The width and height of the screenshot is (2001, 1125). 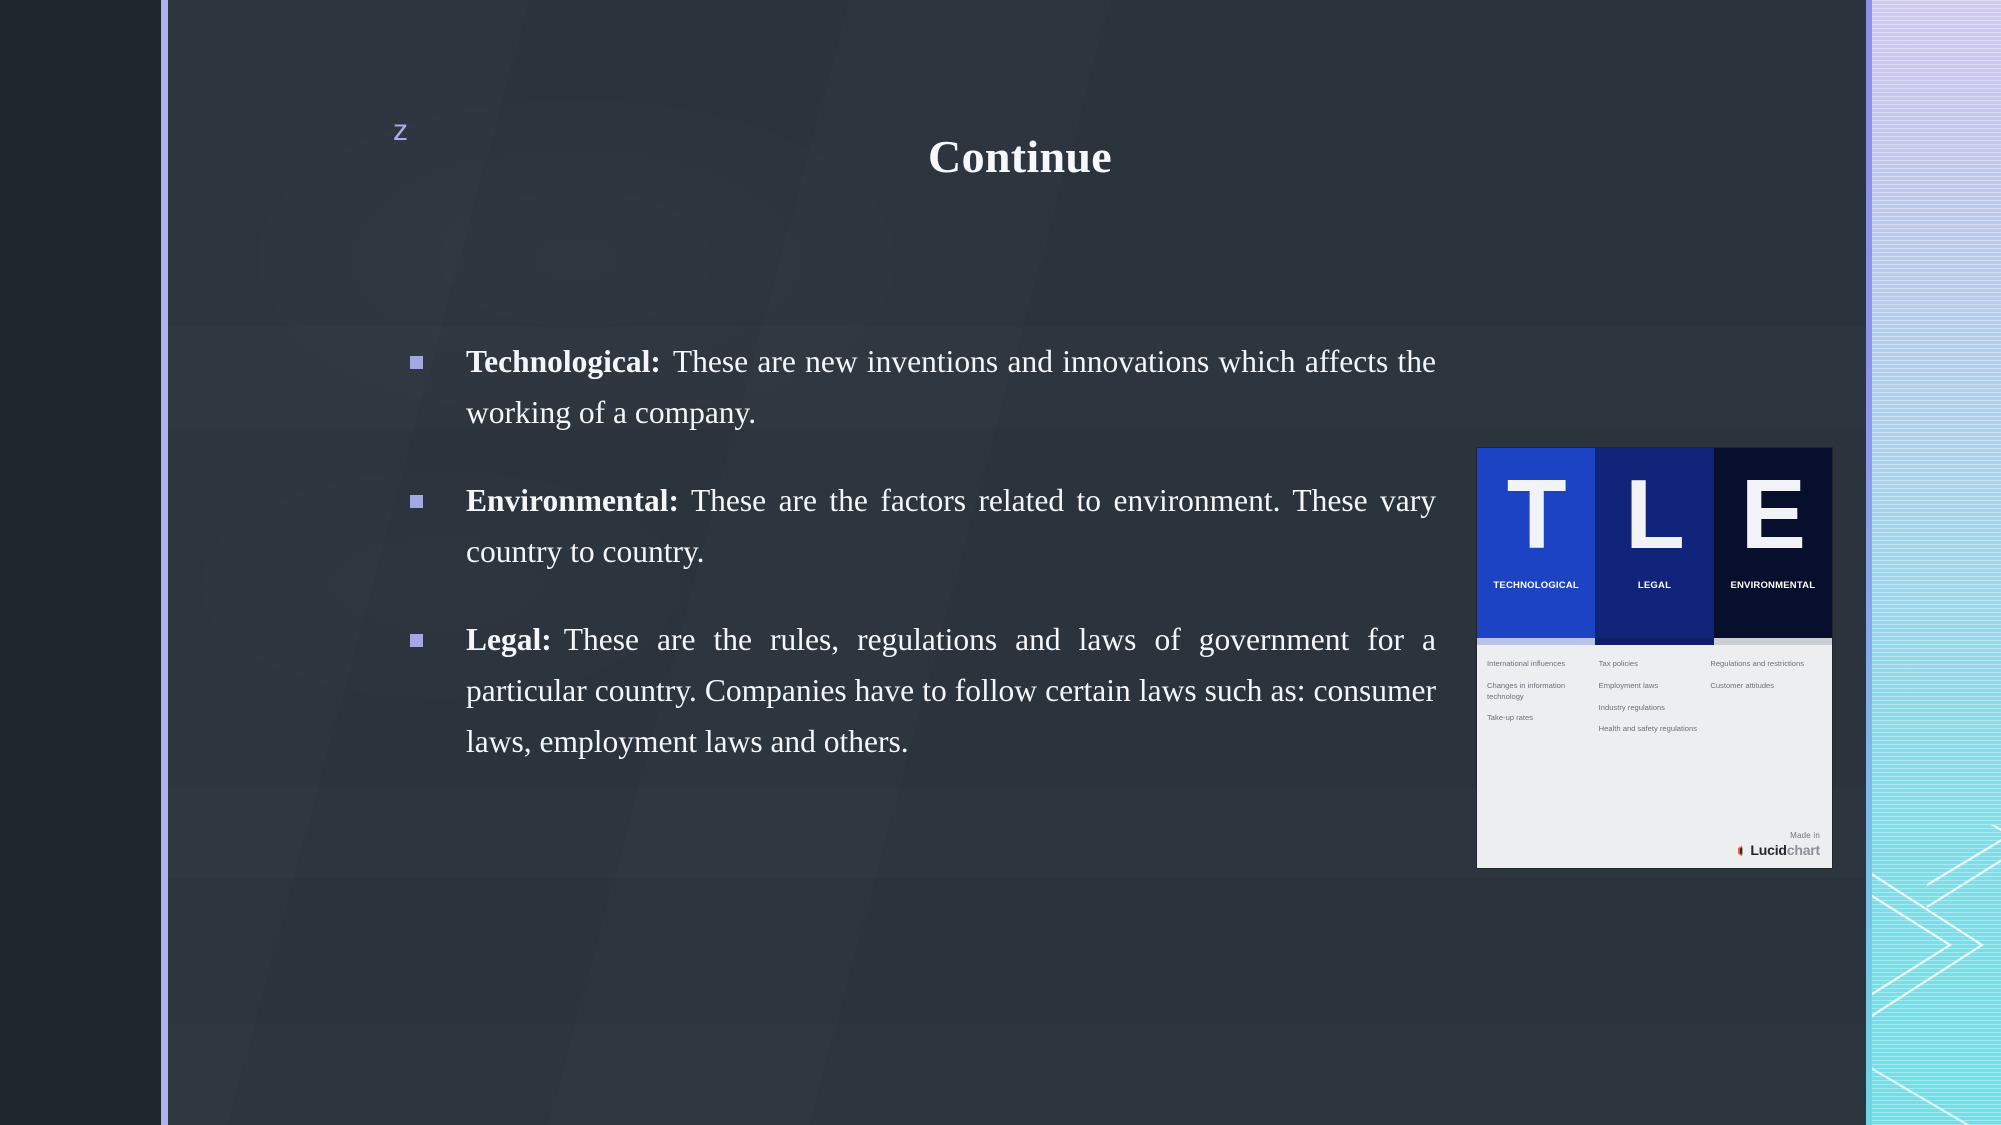 I want to click on tle-letter: L, so click(x=1655, y=514).